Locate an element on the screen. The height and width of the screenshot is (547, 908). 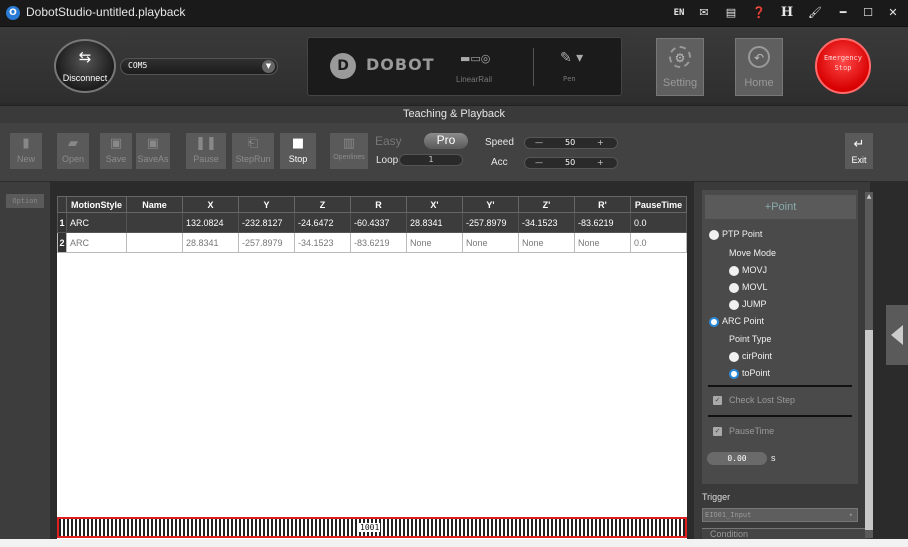
new-button: ▮ New is located at coordinates (26, 151).